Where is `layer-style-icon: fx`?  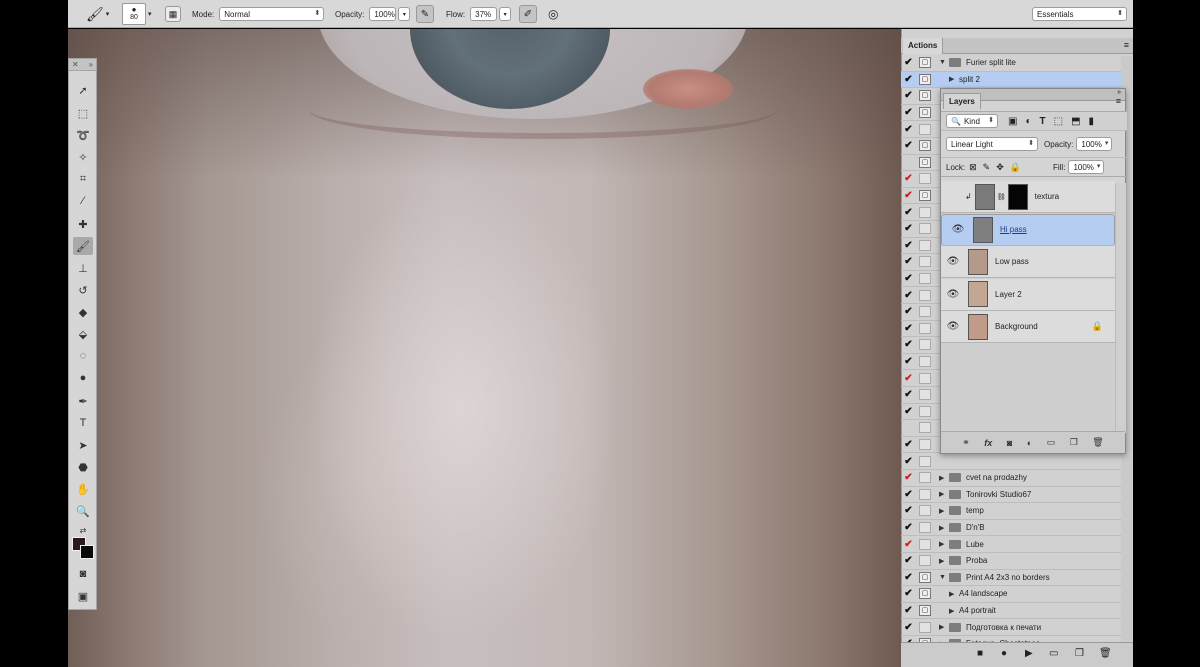
layer-style-icon: fx is located at coordinates (988, 443).